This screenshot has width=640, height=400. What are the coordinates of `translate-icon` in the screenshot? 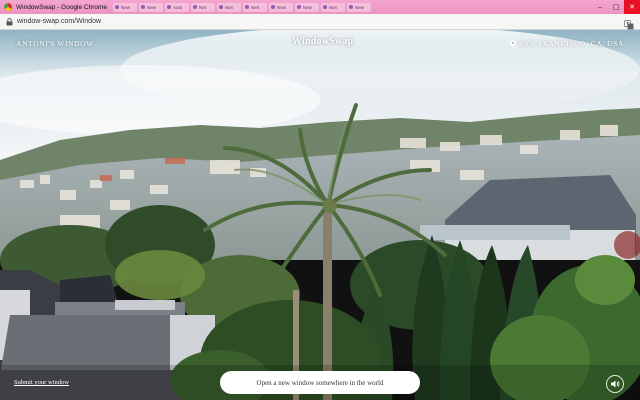 It's located at (629, 23).